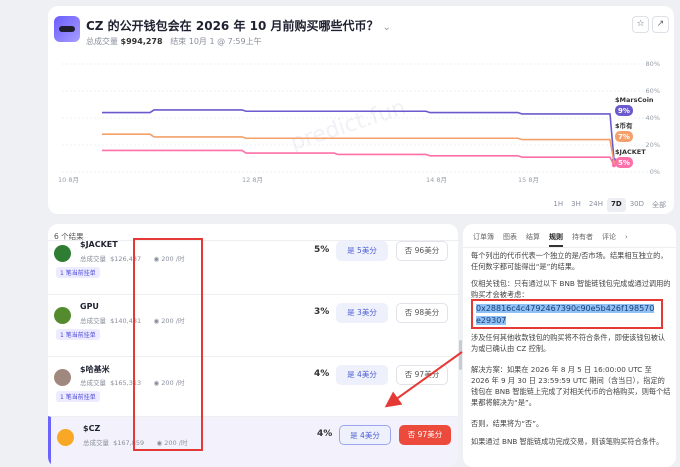  Describe the element at coordinates (362, 313) in the screenshot. I see `buy-yes-button: 是 3美分` at that location.